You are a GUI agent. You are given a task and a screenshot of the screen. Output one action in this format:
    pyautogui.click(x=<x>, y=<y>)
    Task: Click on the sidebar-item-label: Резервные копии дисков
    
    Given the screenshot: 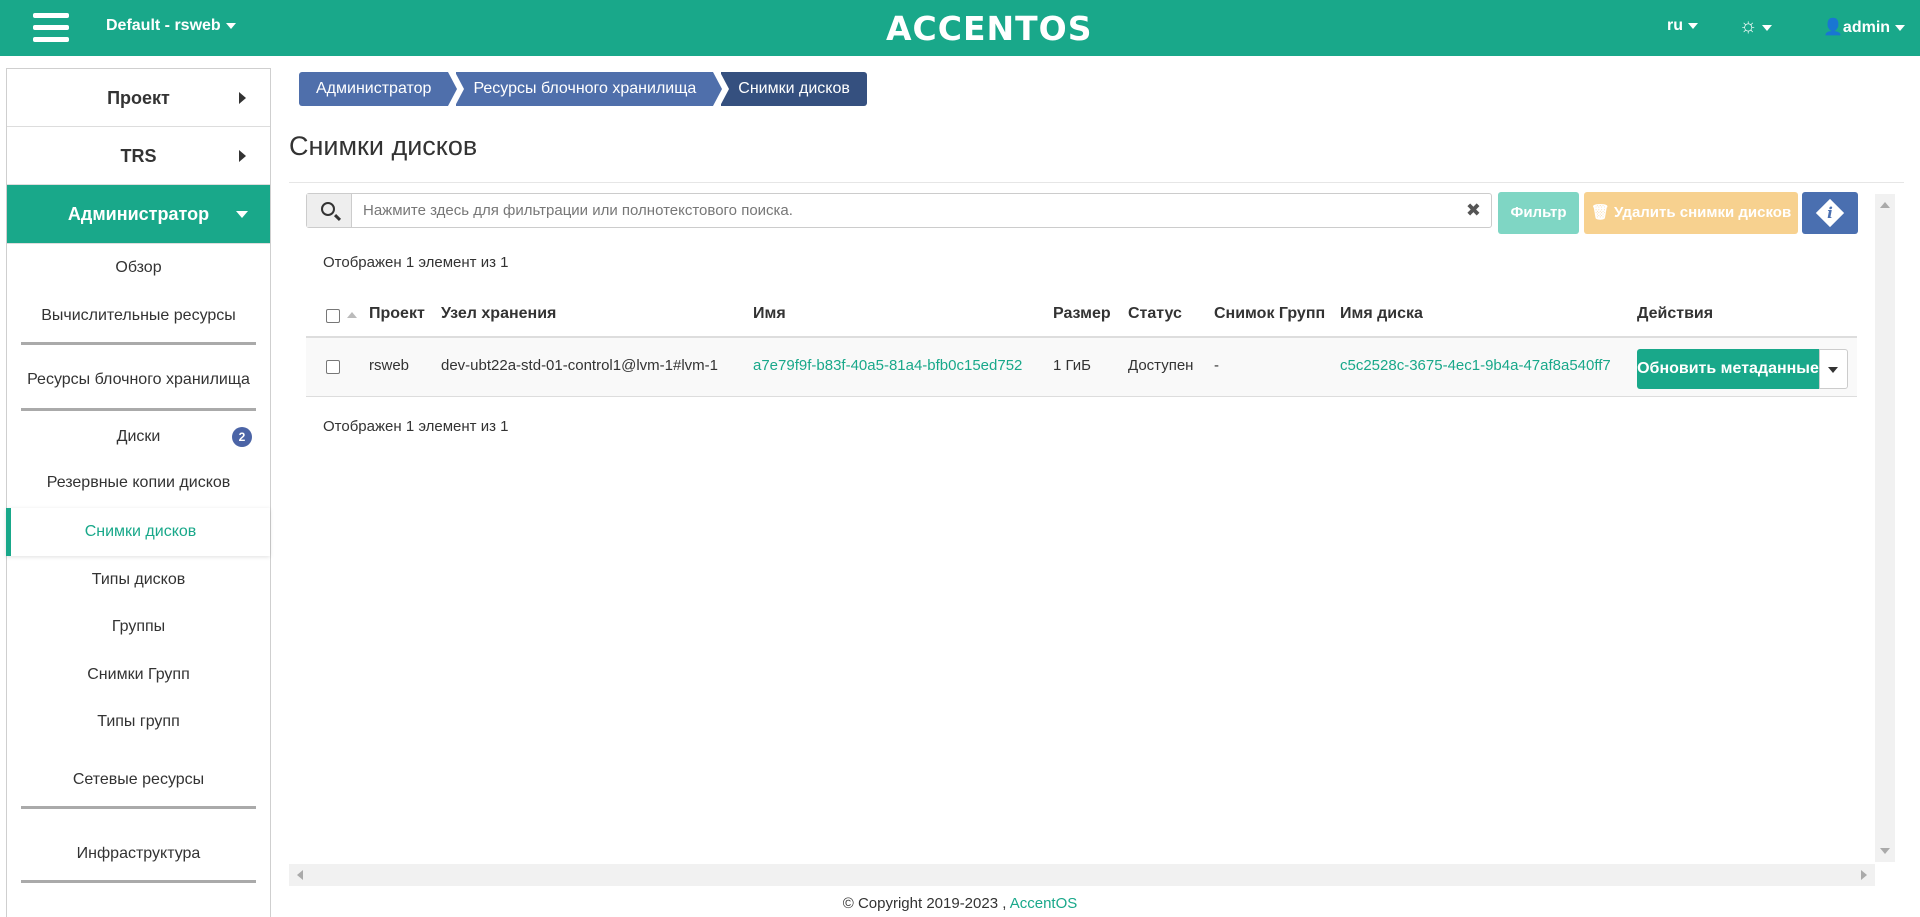 What is the action you would take?
    pyautogui.click(x=138, y=482)
    